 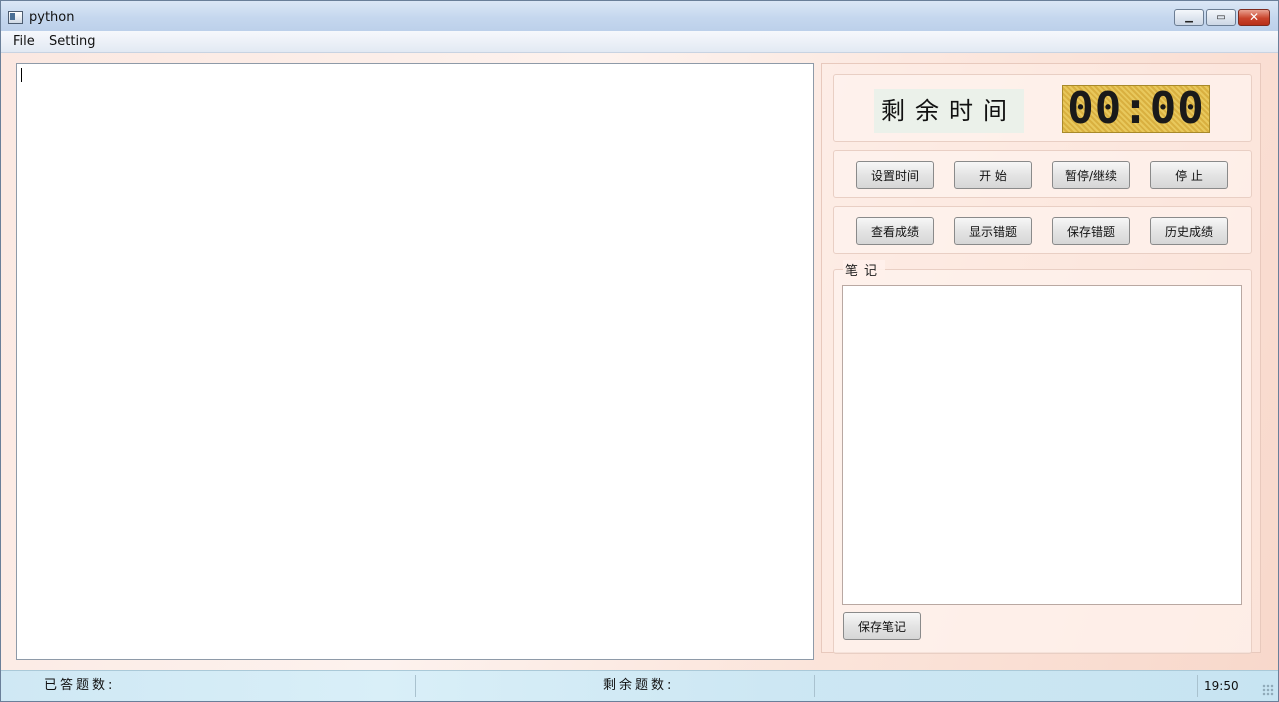 What do you see at coordinates (1091, 231) in the screenshot?
I see `save-mistakes-button: 保存错题` at bounding box center [1091, 231].